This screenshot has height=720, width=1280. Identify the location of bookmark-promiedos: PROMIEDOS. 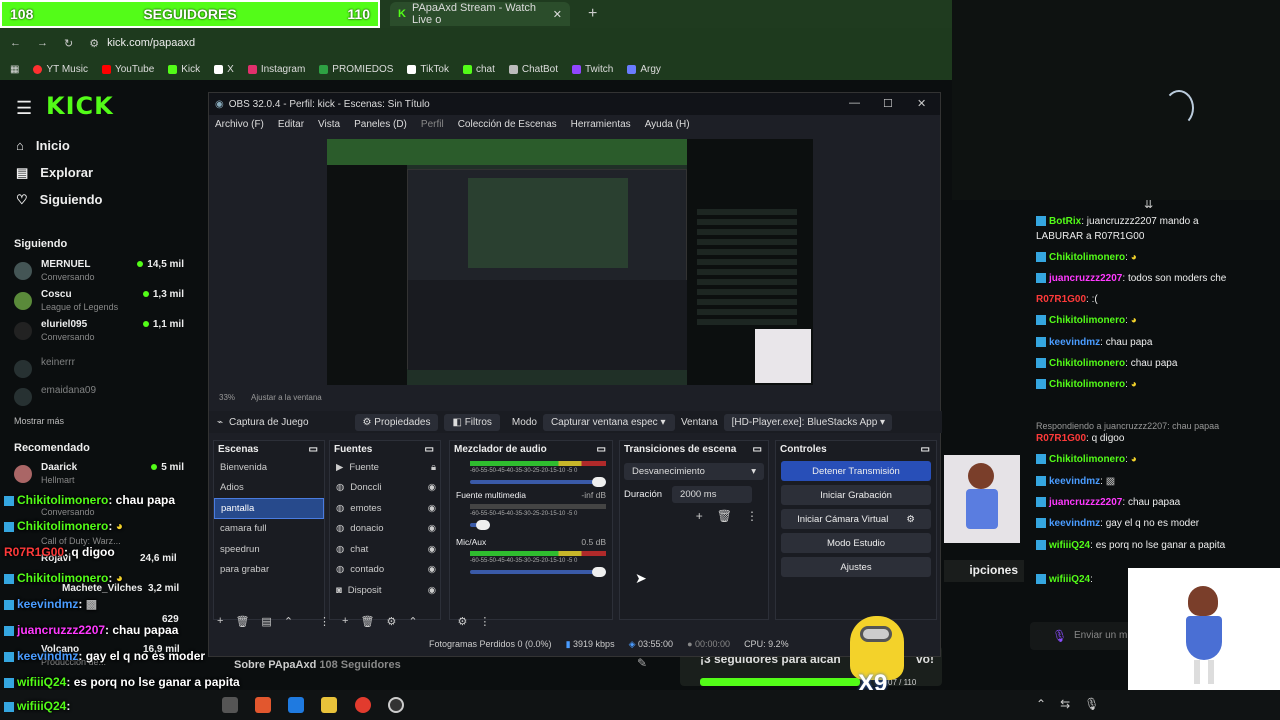
(356, 69).